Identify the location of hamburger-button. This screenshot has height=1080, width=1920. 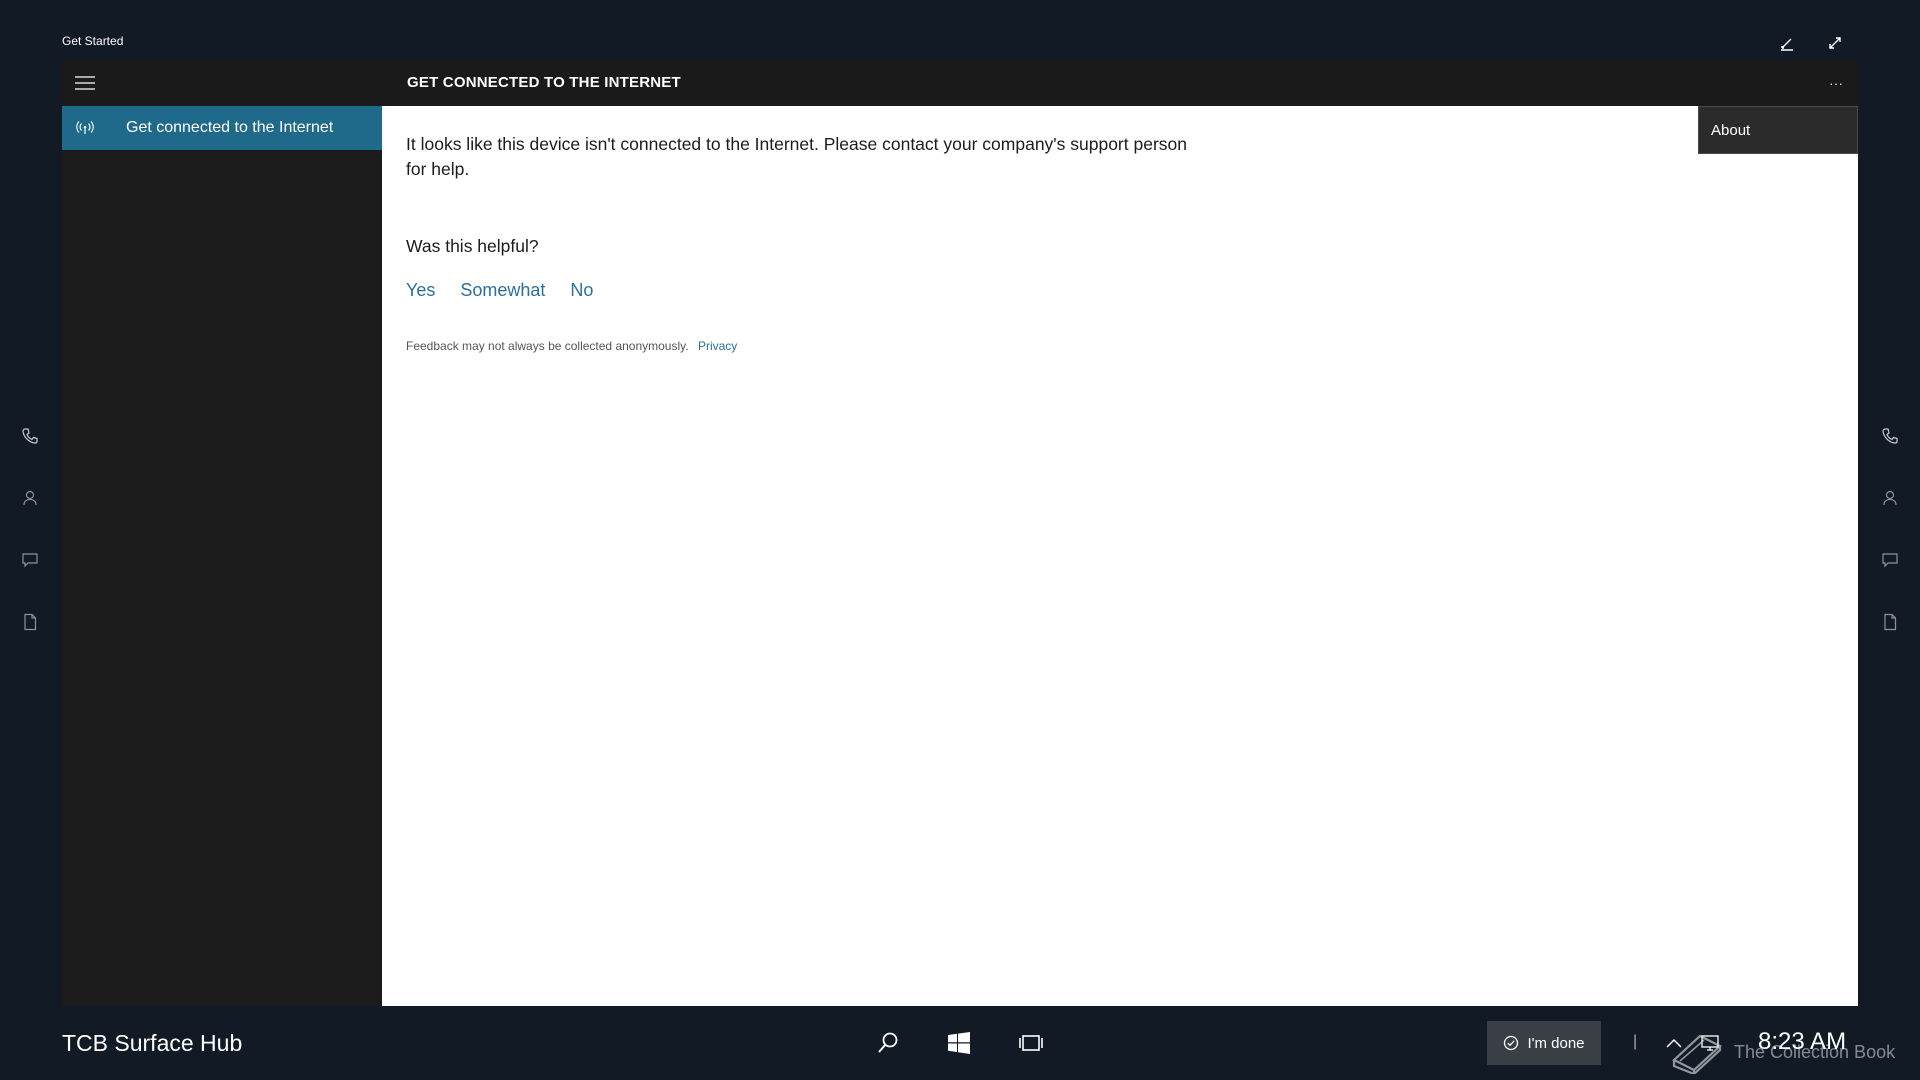
(85, 83).